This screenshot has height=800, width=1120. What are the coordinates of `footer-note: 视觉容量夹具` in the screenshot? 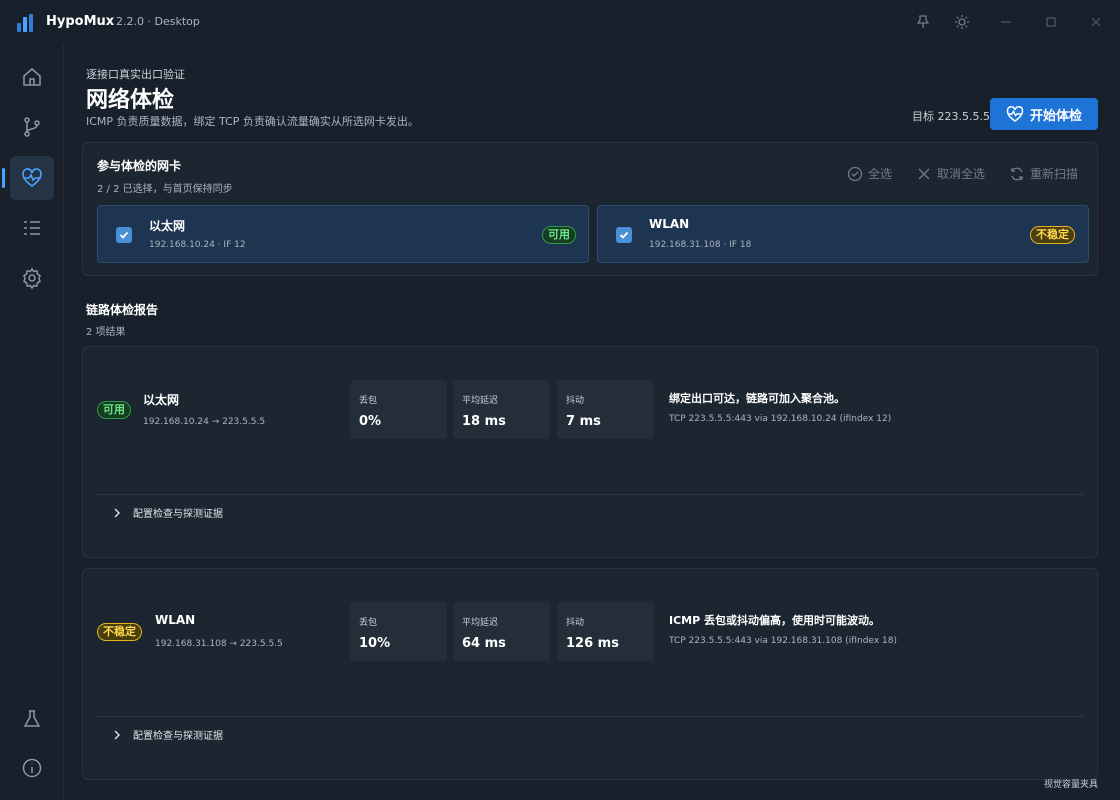 It's located at (1071, 785).